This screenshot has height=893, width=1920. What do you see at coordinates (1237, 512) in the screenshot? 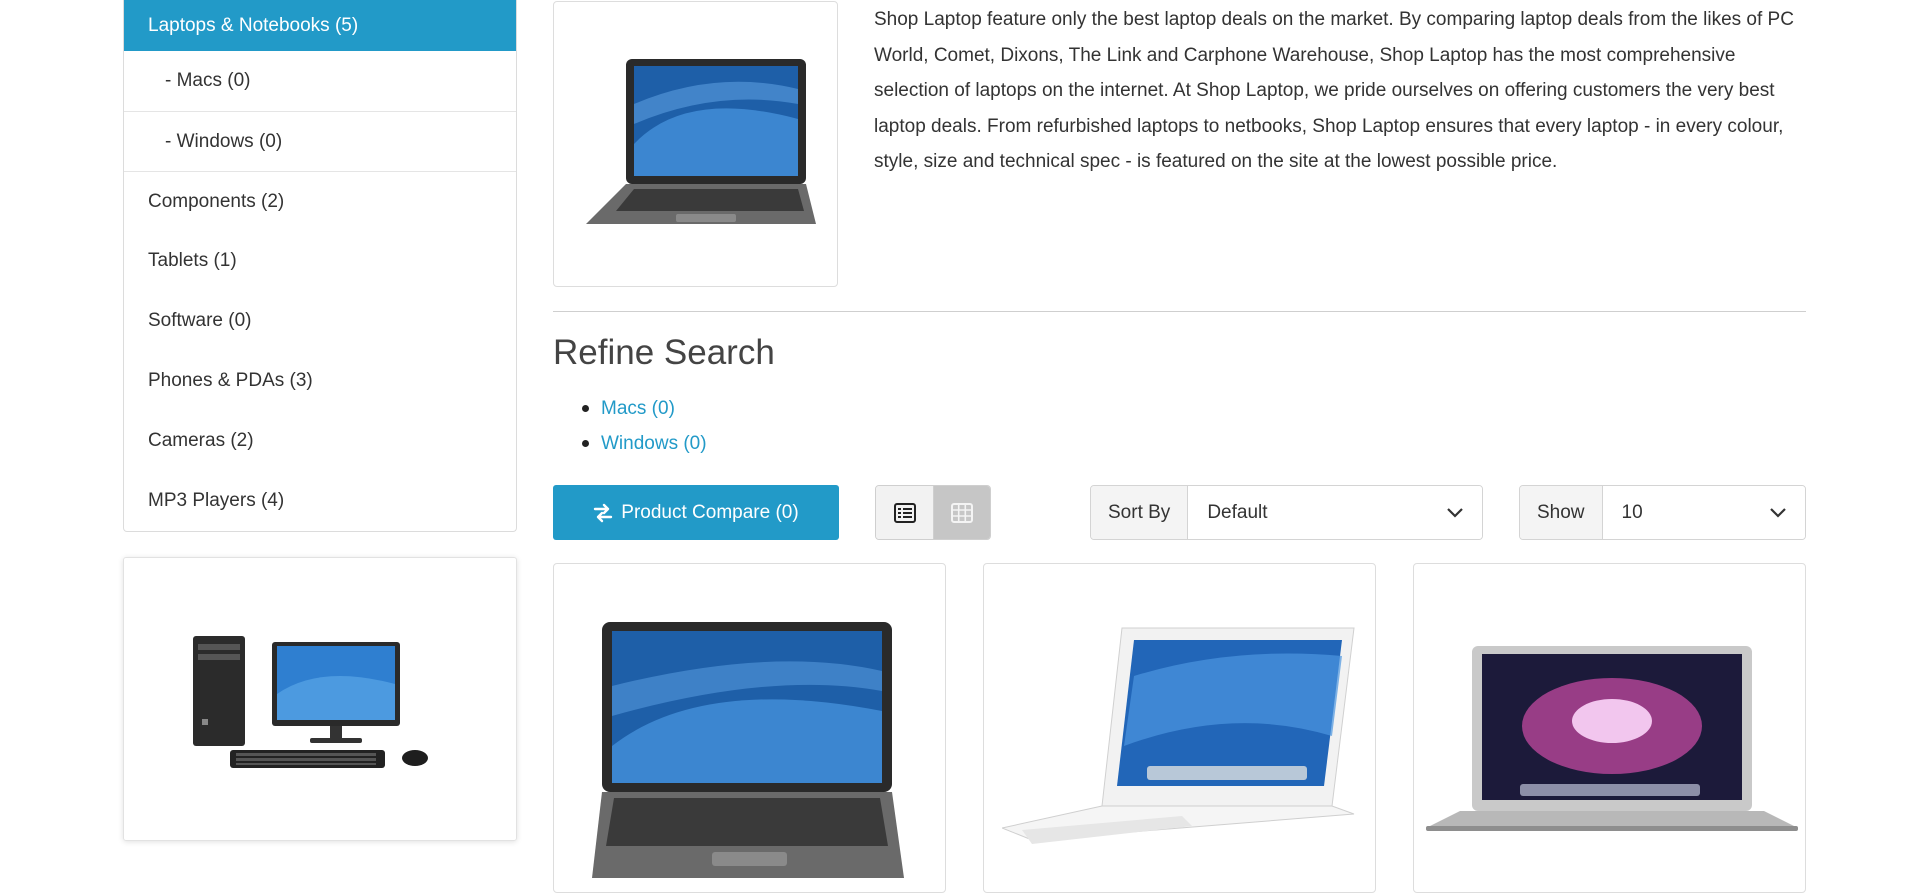
I see `sort-by-value: Default` at bounding box center [1237, 512].